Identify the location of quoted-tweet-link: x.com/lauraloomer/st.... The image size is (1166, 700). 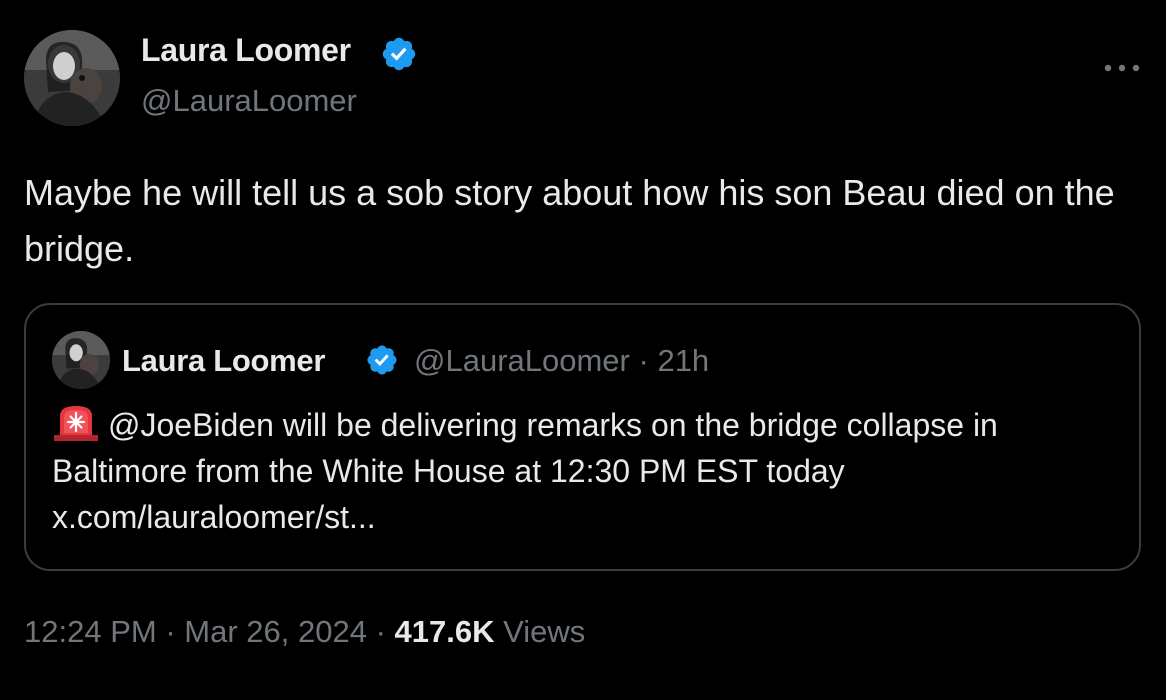
(214, 517).